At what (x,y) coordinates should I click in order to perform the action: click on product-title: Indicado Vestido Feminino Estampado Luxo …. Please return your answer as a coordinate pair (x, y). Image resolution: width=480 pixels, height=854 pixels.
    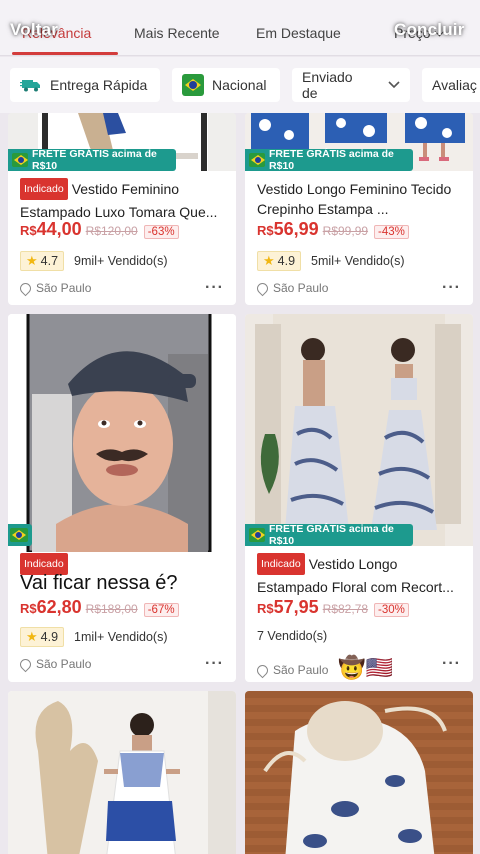
    Looking at the image, I should click on (123, 200).